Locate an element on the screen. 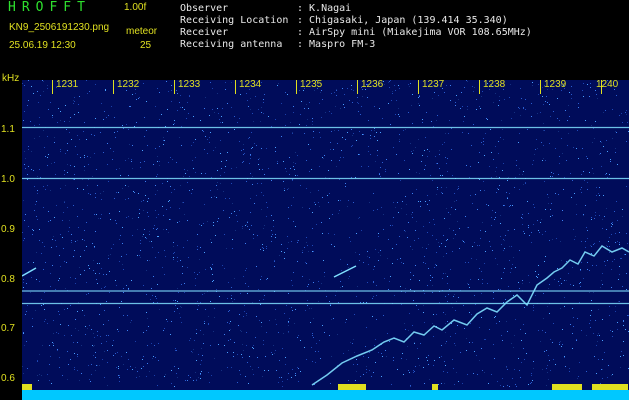 The height and width of the screenshot is (400, 629). app-title: HROFFT is located at coordinates (49, 7).